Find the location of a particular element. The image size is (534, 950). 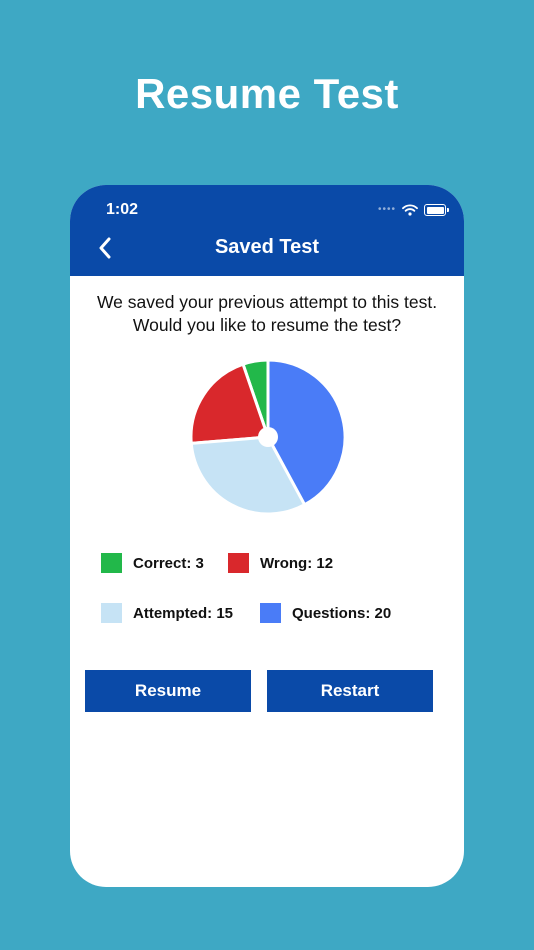

legend-correct-swatch is located at coordinates (111, 563).